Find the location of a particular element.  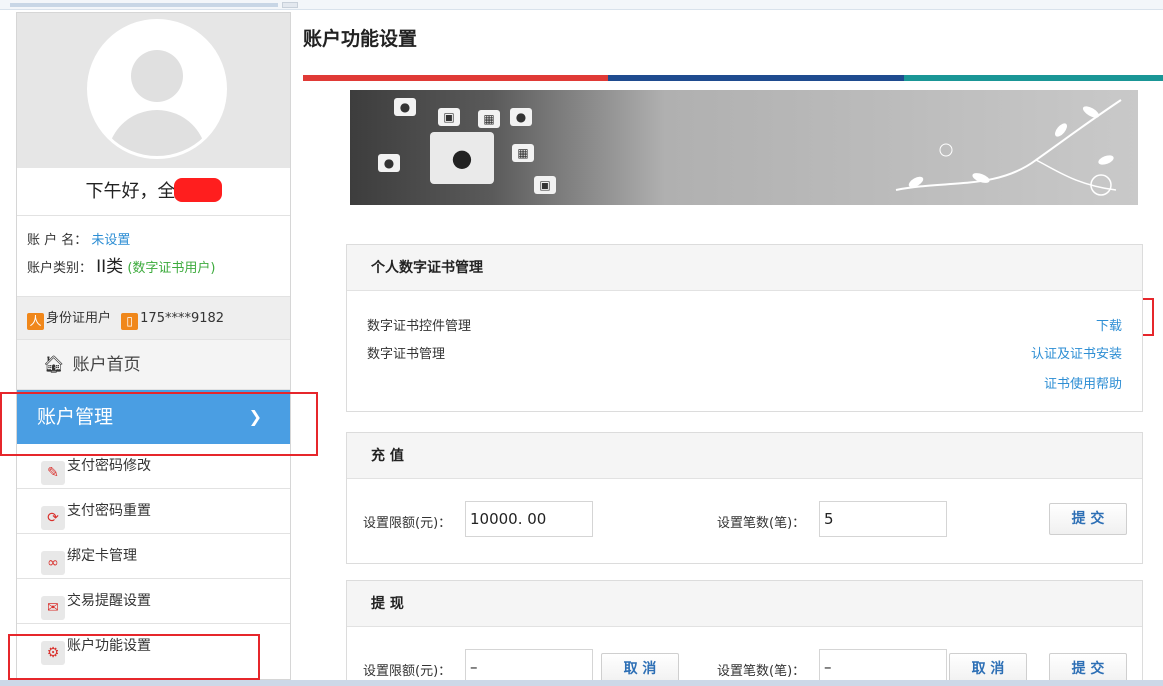

account-type-row: 账户类别： II类 (数字证书用户) is located at coordinates (158, 267).